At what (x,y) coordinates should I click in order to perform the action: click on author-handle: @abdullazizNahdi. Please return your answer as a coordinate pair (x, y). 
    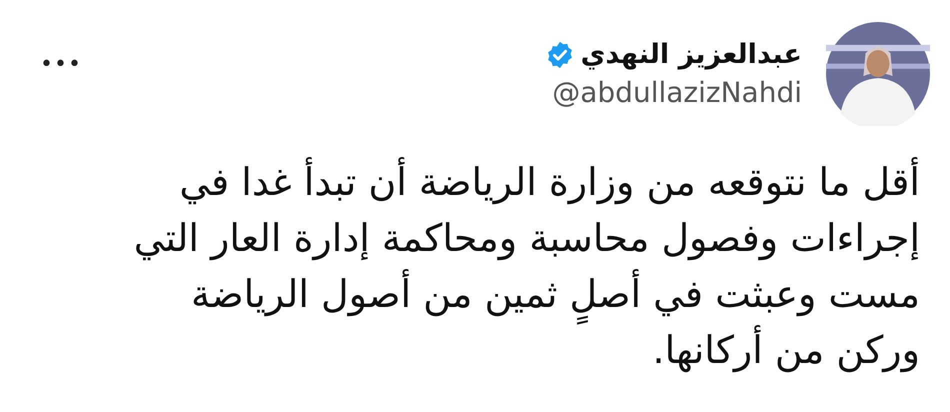
    Looking at the image, I should click on (677, 92).